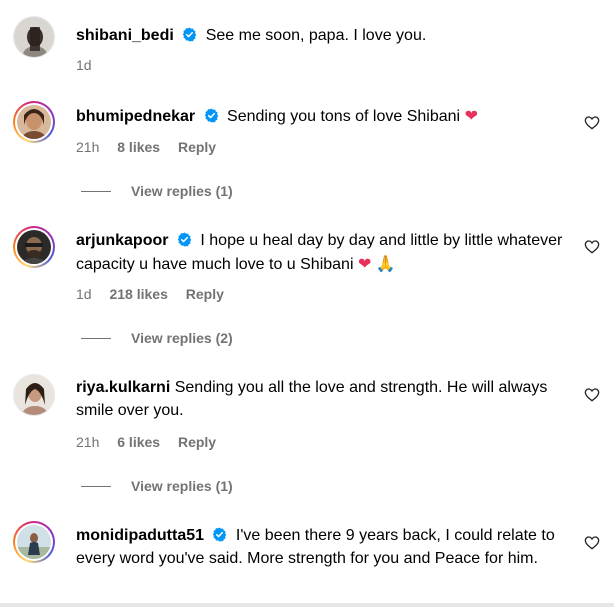  Describe the element at coordinates (307, 605) in the screenshot. I see `bottom-divider` at that location.